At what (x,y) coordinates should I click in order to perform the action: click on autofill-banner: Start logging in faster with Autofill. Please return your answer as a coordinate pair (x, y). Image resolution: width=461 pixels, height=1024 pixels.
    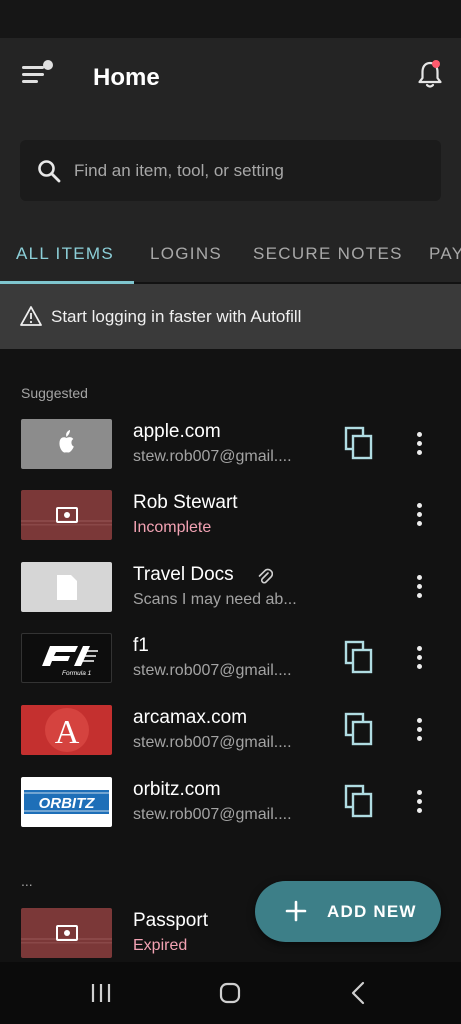
    Looking at the image, I should click on (230, 316).